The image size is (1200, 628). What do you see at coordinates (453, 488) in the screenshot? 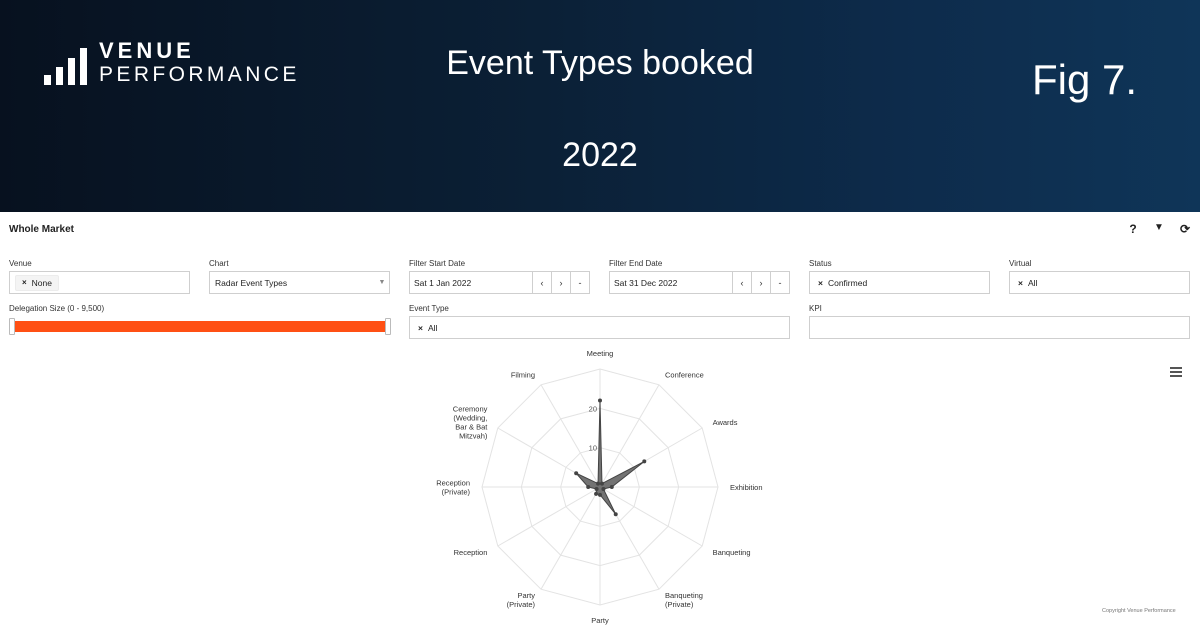
I see `radar-category-label: Reception (Private)` at bounding box center [453, 488].